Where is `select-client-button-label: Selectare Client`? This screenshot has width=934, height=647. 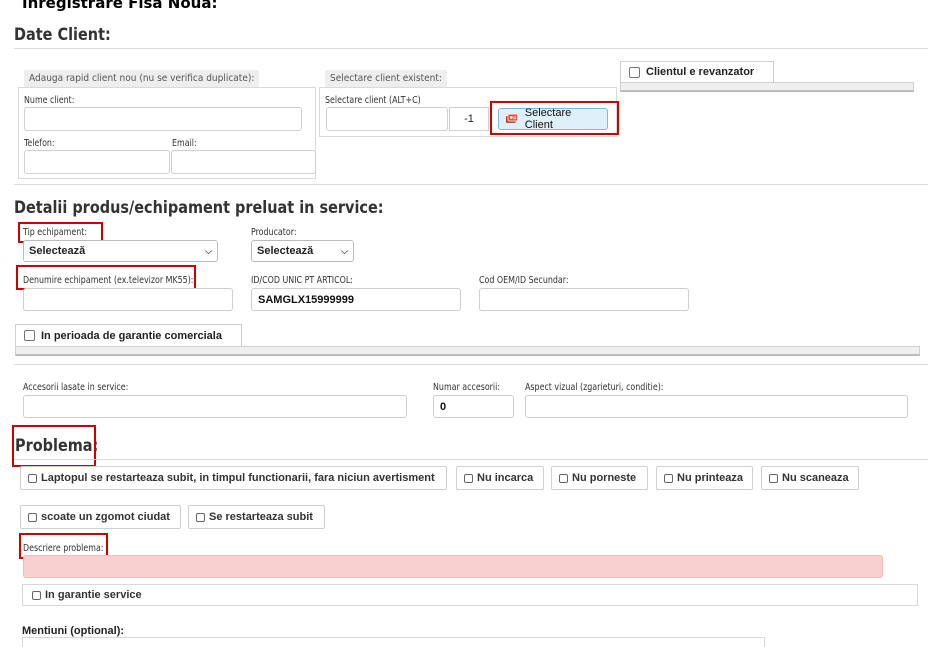 select-client-button-label: Selectare Client is located at coordinates (548, 119).